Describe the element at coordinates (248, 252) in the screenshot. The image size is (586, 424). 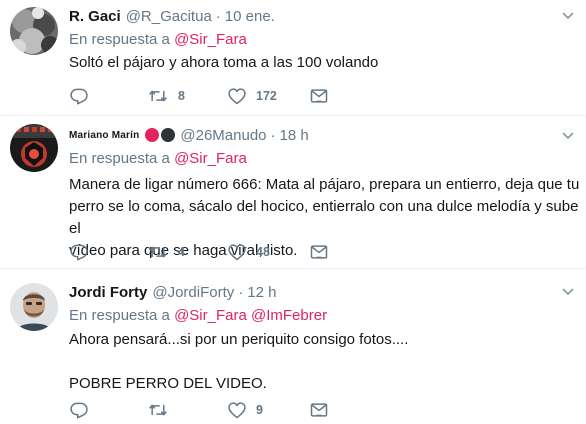
I see `like-button: 48` at that location.